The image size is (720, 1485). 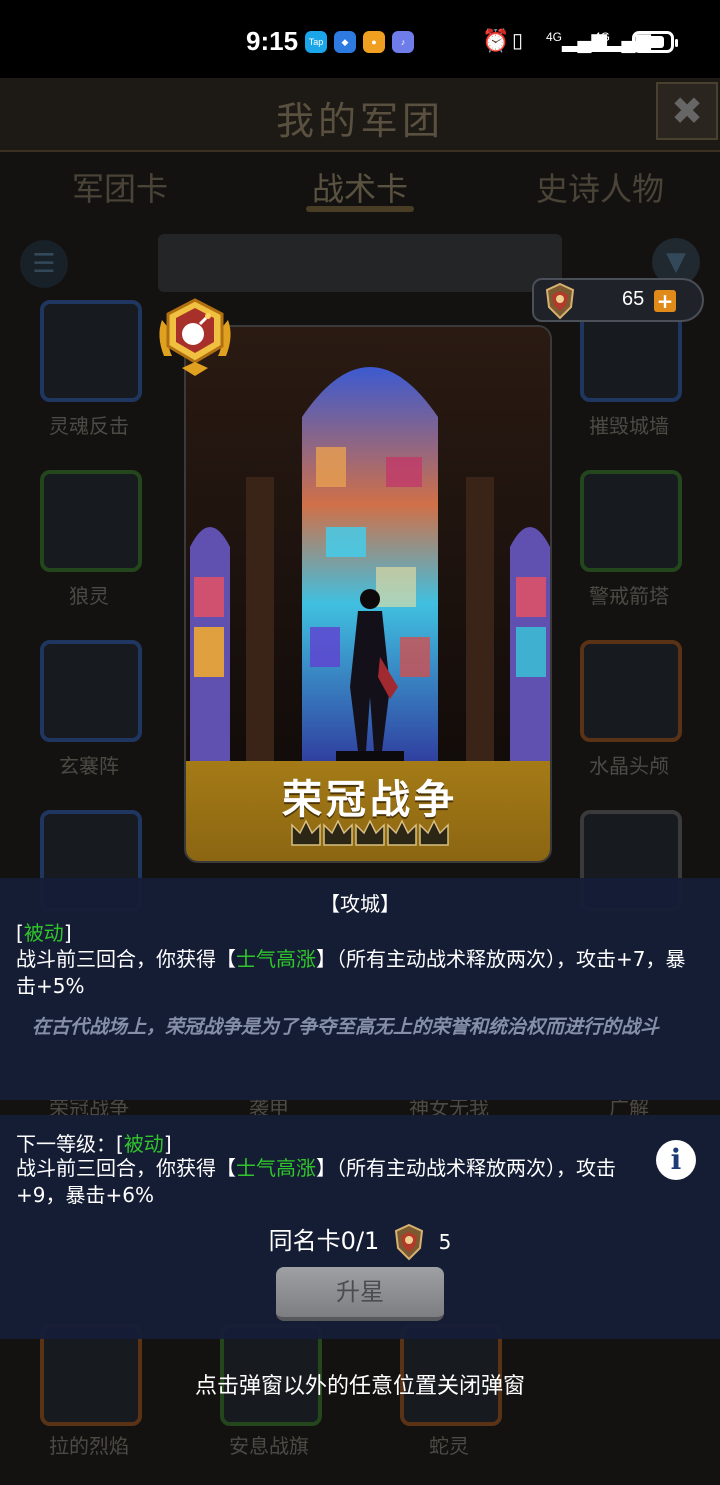 I want to click on upgrade-star-button: 升星, so click(x=360, y=1294).